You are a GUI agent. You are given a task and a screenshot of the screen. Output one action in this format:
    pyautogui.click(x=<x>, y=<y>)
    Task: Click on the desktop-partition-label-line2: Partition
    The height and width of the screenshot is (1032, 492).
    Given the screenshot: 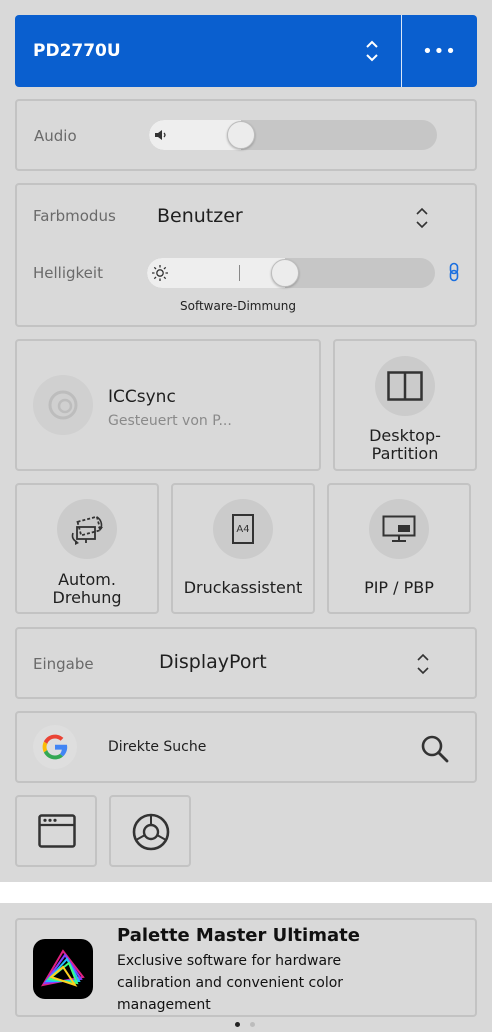 What is the action you would take?
    pyautogui.click(x=405, y=453)
    